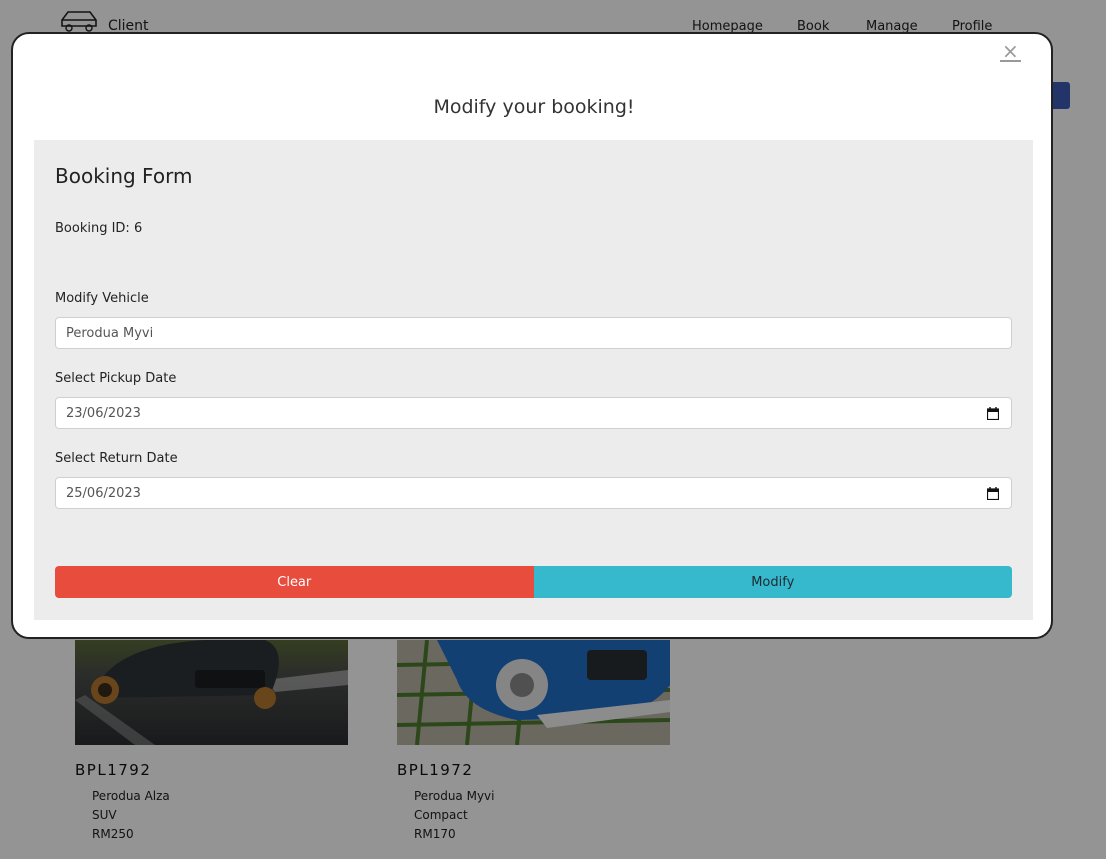 The height and width of the screenshot is (859, 1106). What do you see at coordinates (124, 176) in the screenshot?
I see `form-heading: Booking Form` at bounding box center [124, 176].